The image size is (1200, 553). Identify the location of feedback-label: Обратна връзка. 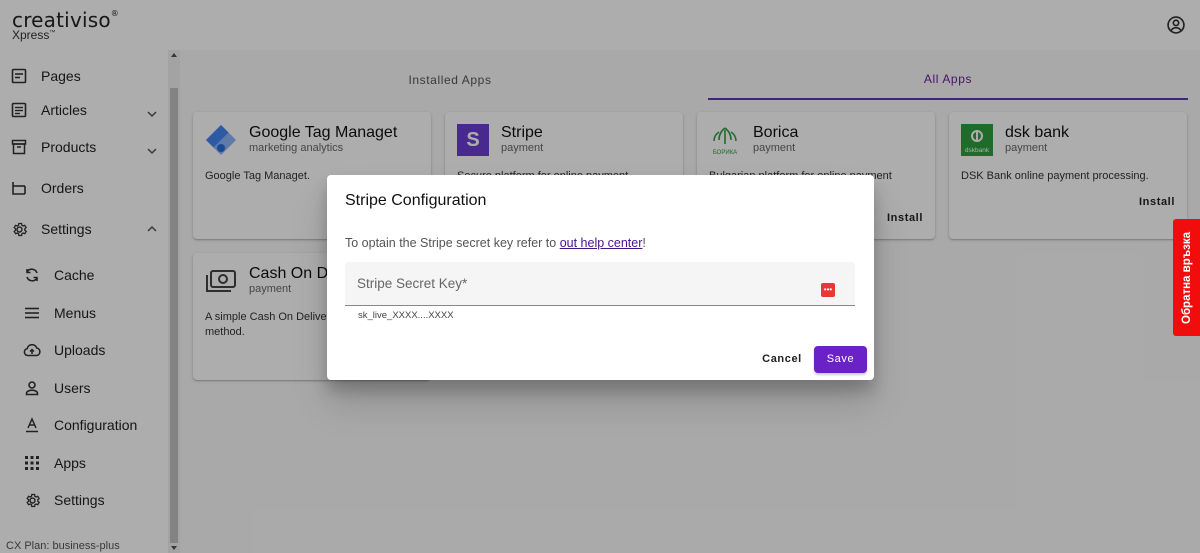
(1186, 277).